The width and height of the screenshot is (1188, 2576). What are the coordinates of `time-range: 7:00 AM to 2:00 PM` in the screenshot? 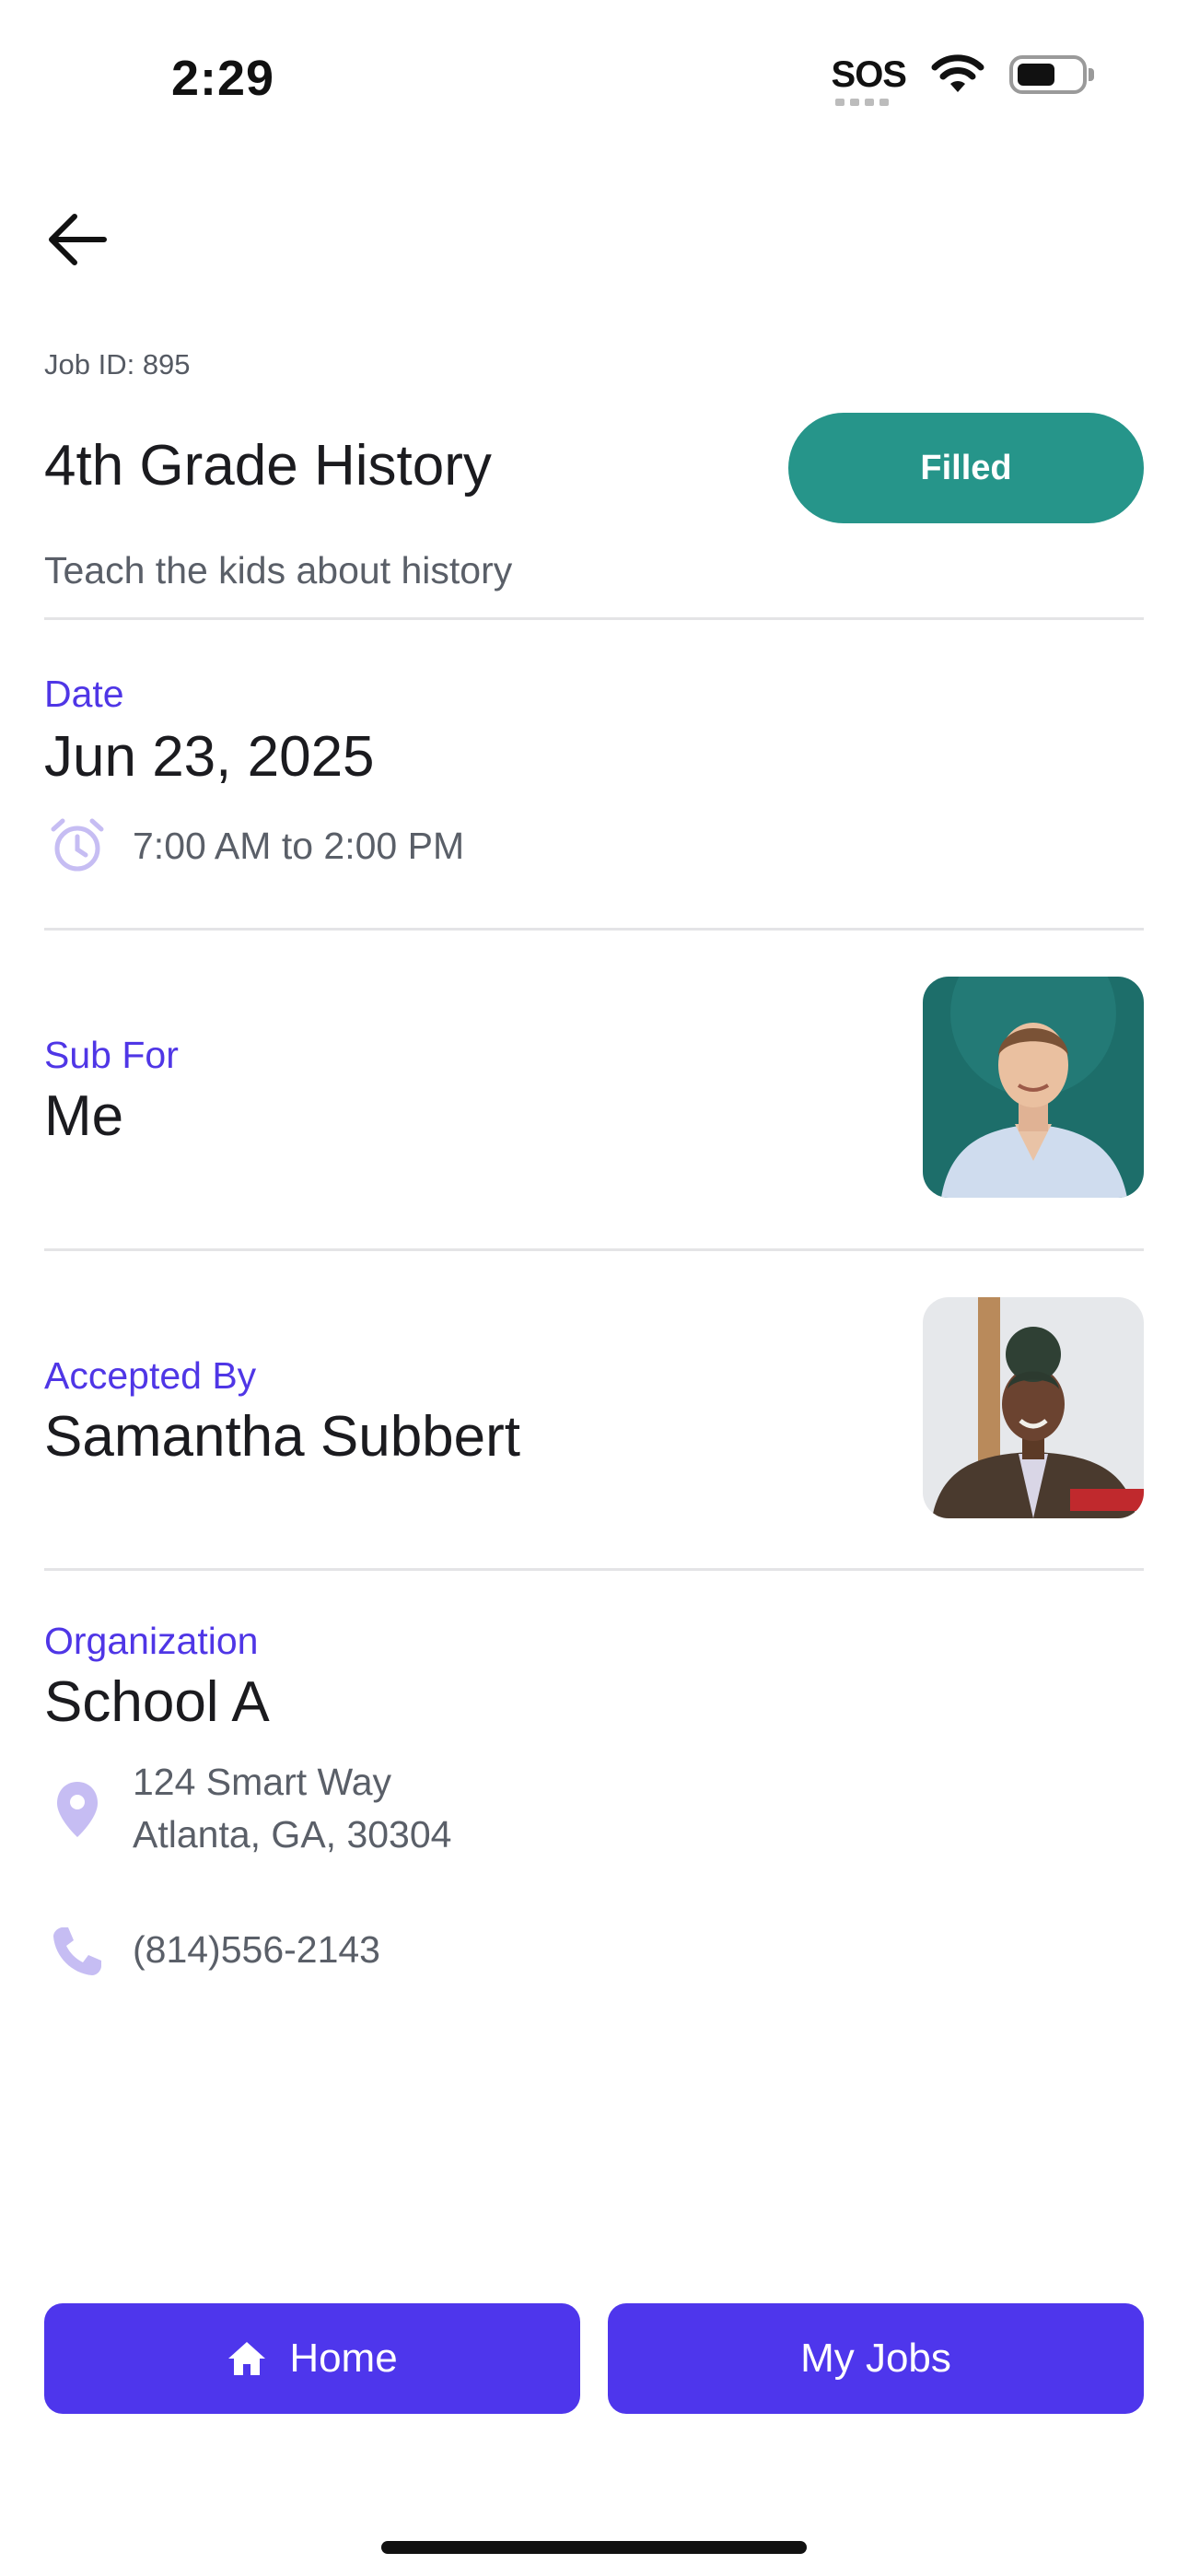 It's located at (299, 846).